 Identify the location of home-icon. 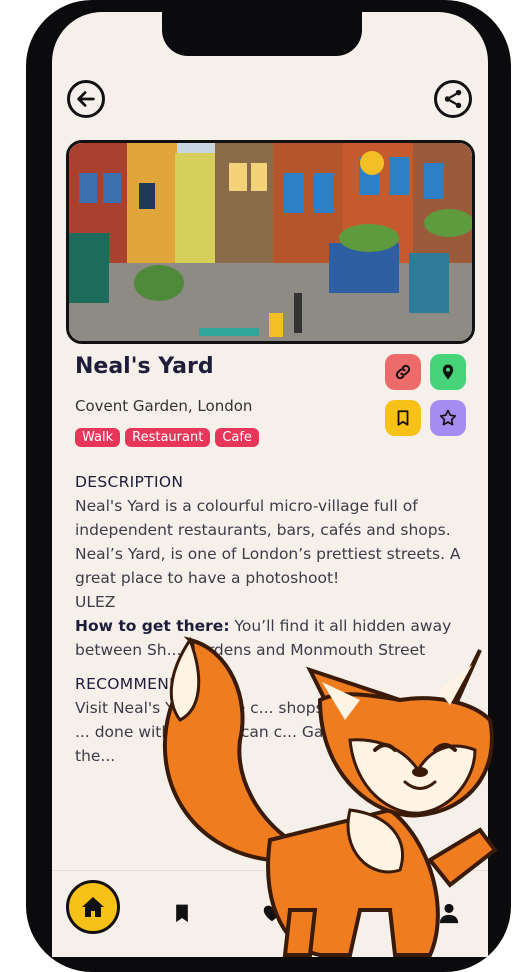
(93, 907).